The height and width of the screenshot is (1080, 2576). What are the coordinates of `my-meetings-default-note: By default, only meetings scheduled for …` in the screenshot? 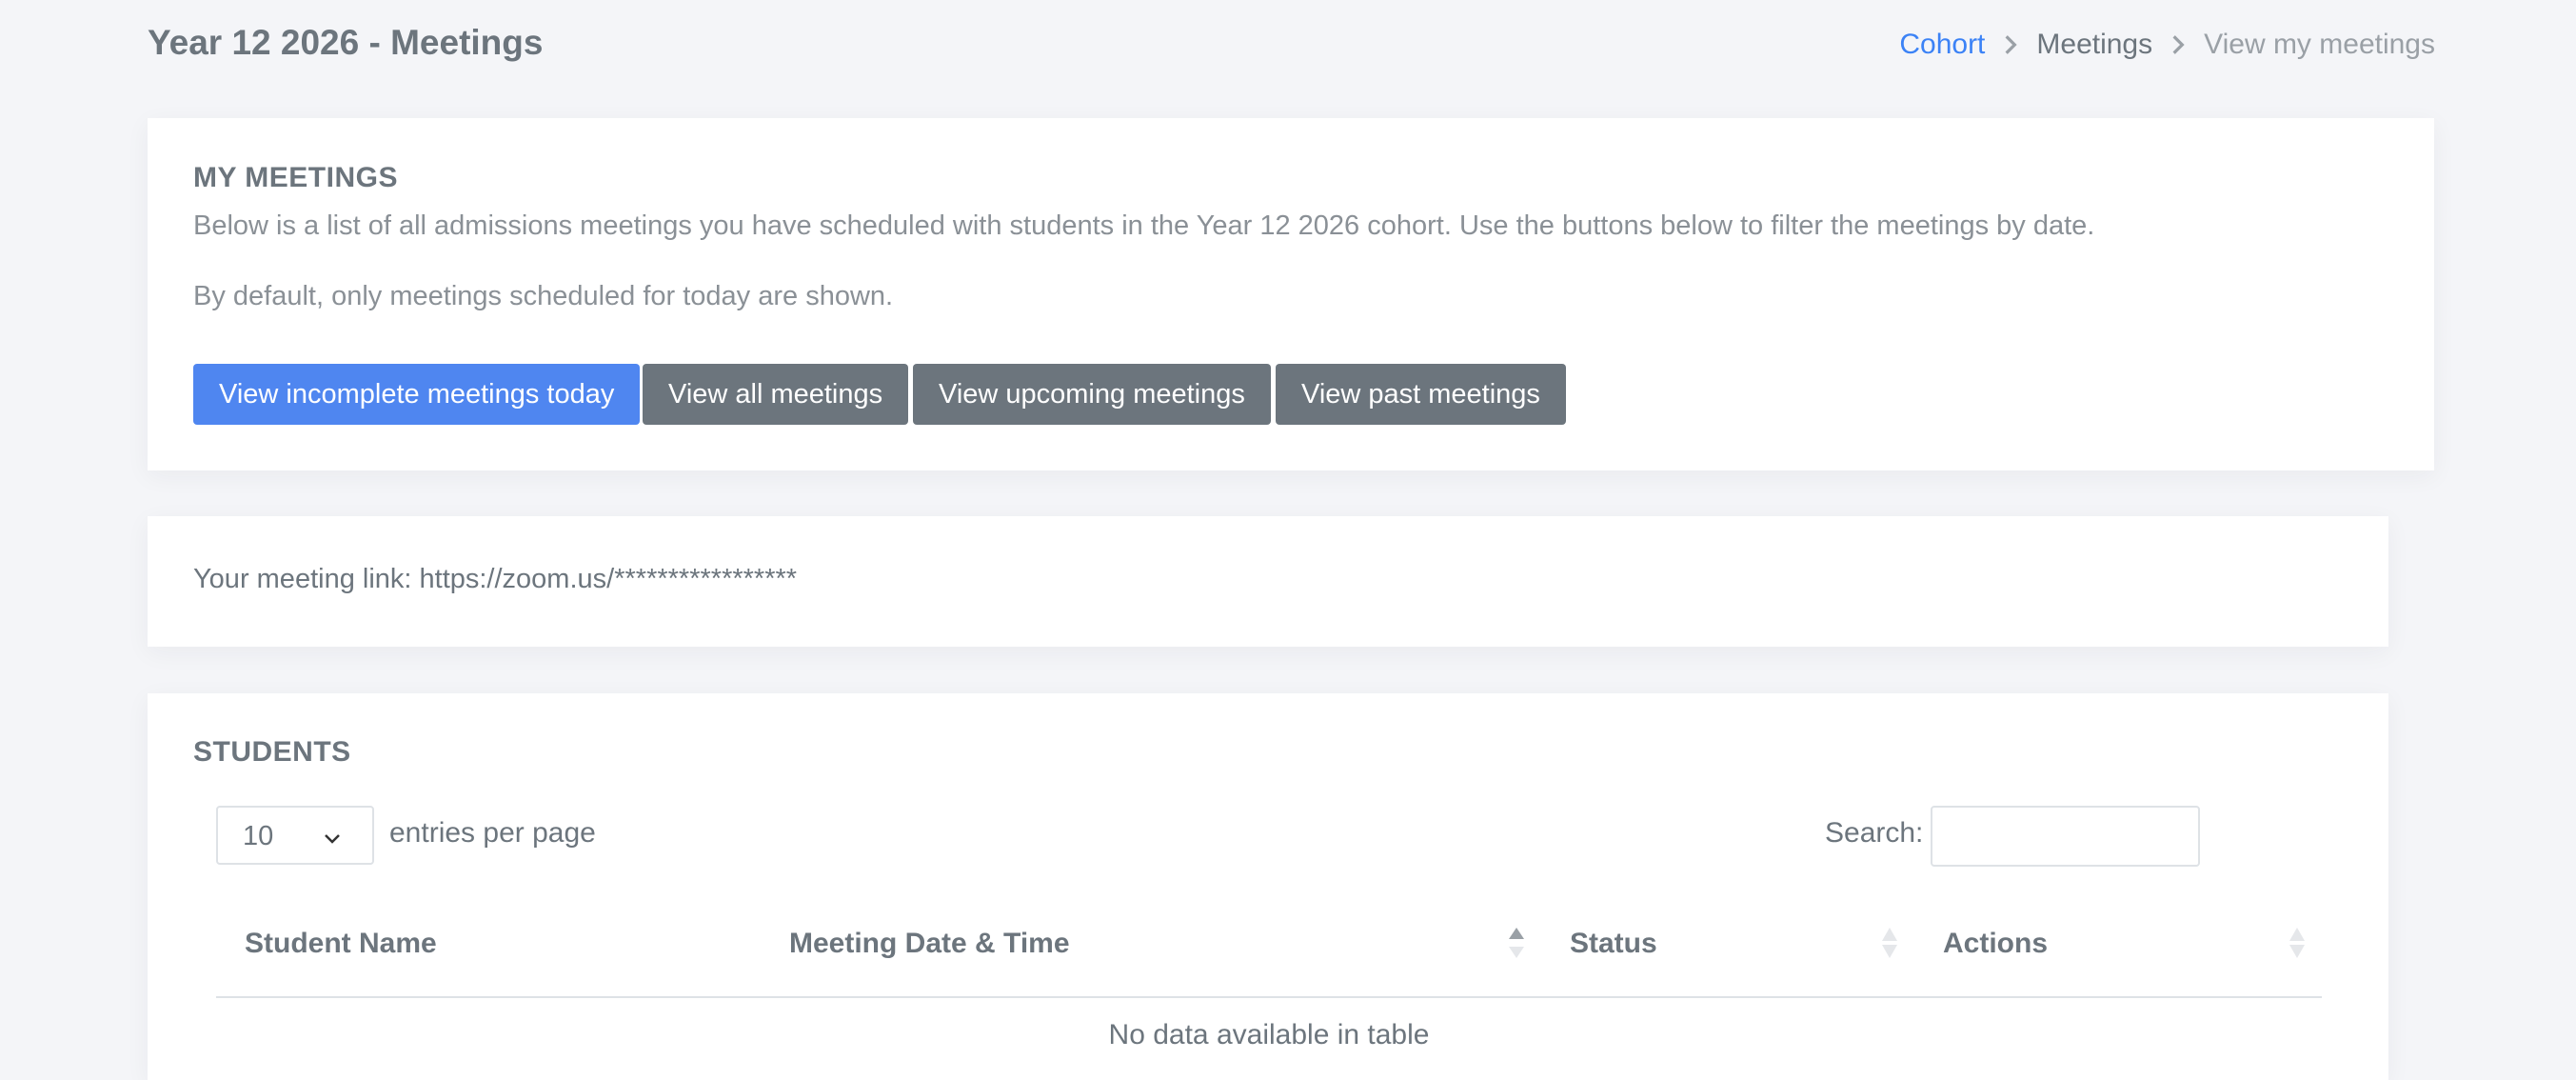 It's located at (543, 296).